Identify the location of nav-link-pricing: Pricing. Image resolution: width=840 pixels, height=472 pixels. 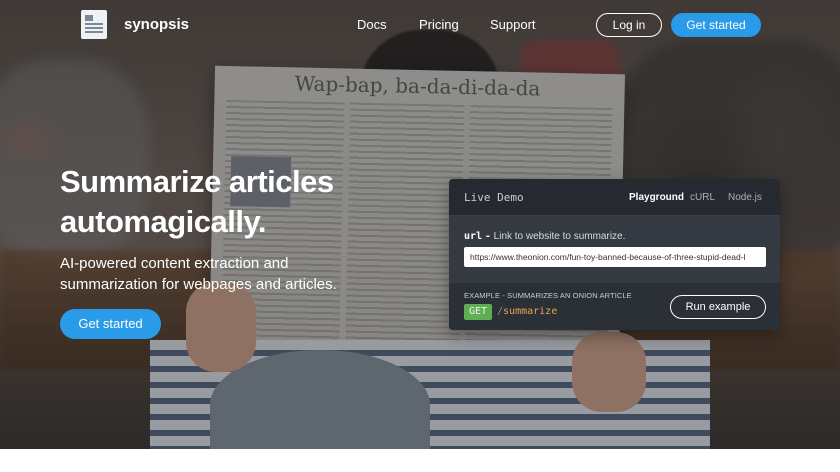
(439, 24).